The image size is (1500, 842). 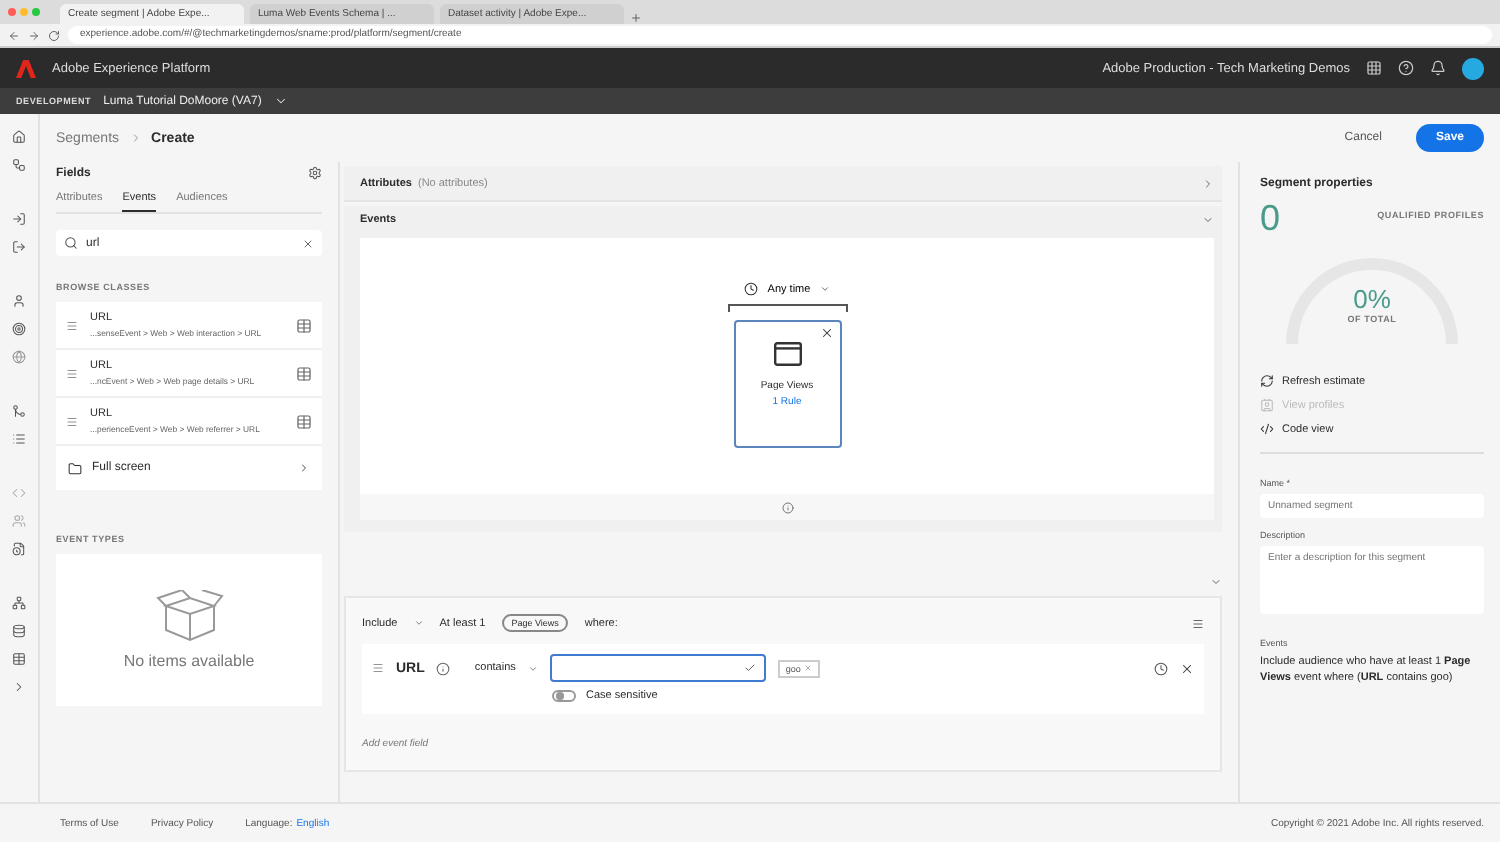 What do you see at coordinates (308, 243) in the screenshot?
I see `clear-icon` at bounding box center [308, 243].